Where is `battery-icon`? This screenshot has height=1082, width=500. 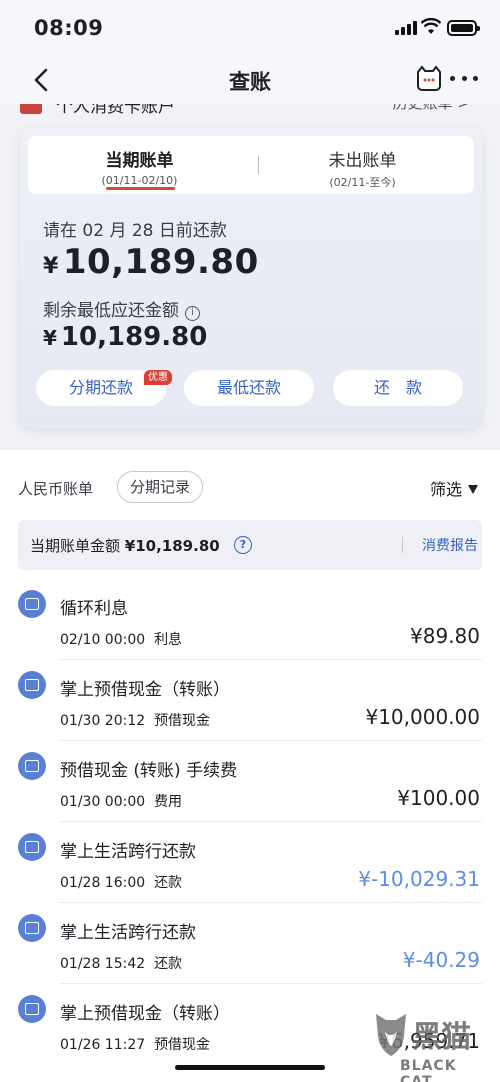
battery-icon is located at coordinates (463, 28).